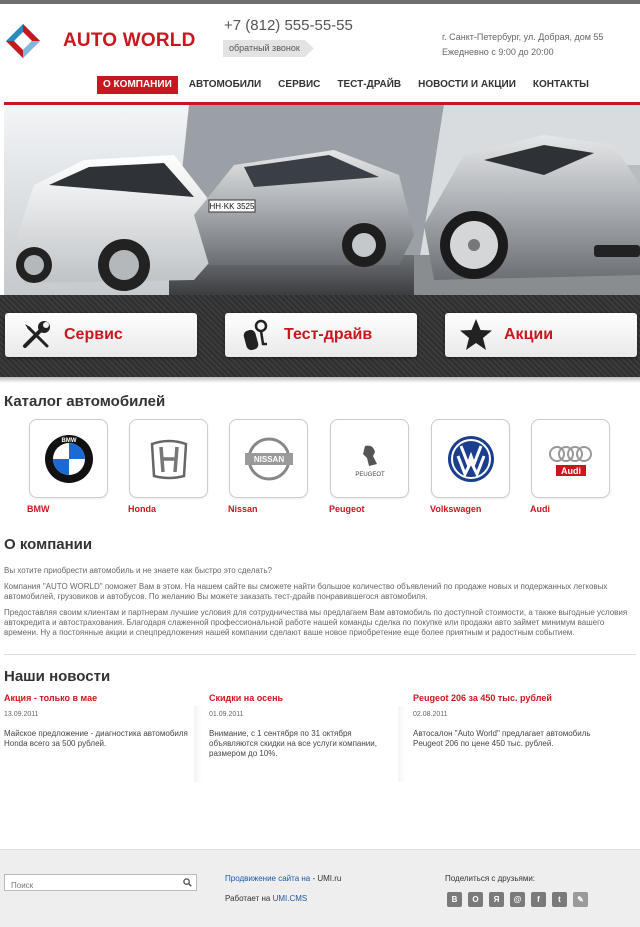 This screenshot has height=927, width=640. Describe the element at coordinates (529, 334) in the screenshot. I see `feature-promo-label: Акции` at that location.